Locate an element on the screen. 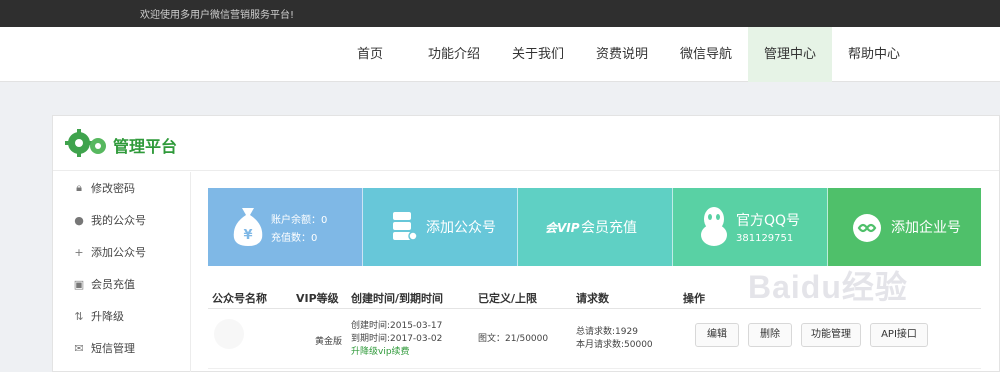 Image resolution: width=1000 pixels, height=372 pixels. qq-label: 官方QQ号 is located at coordinates (768, 221).